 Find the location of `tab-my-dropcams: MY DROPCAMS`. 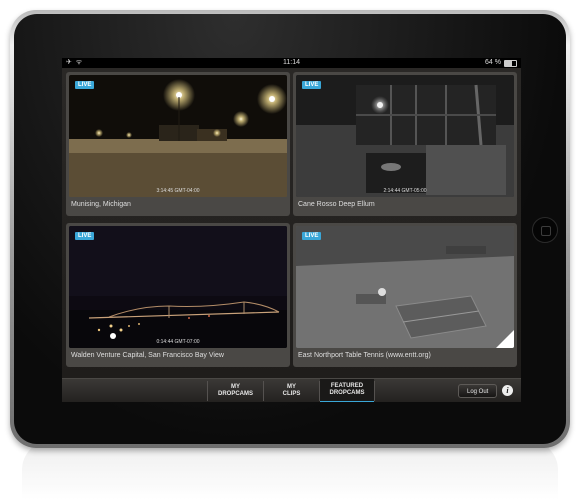

tab-my-dropcams: MY DROPCAMS is located at coordinates (235, 390).